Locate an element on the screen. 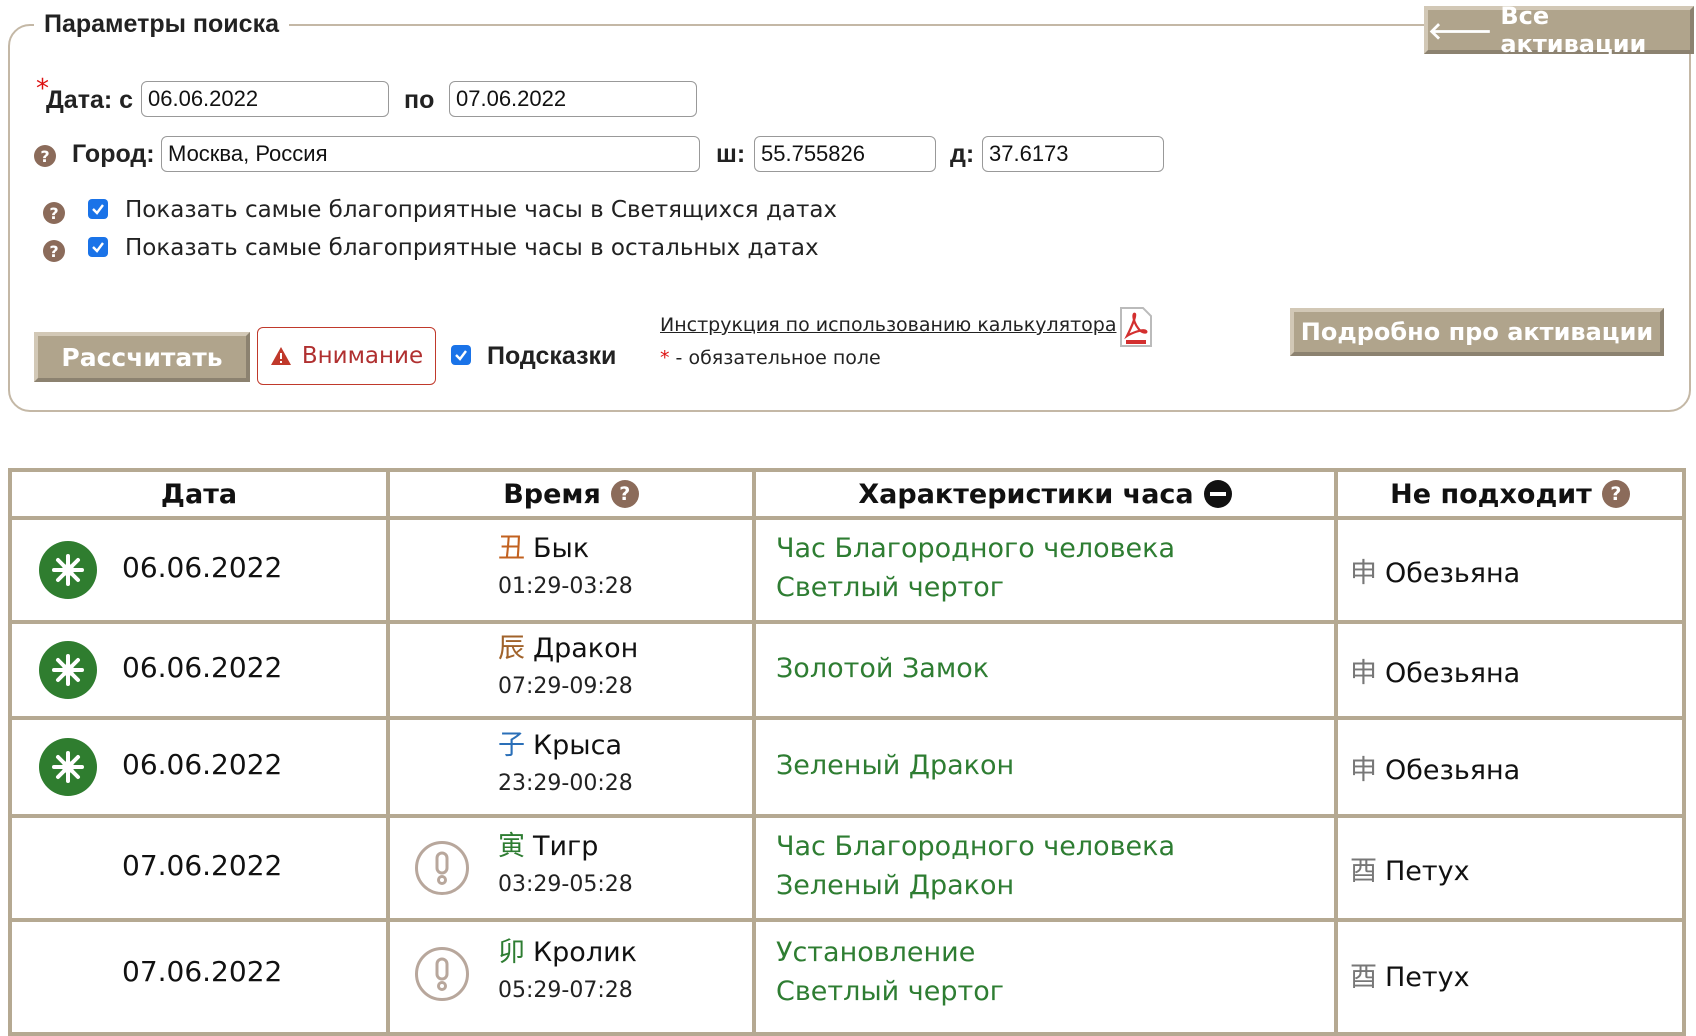 Image resolution: width=1696 pixels, height=1036 pixels. header-not-suitable-label: Не подходит is located at coordinates (1491, 494).